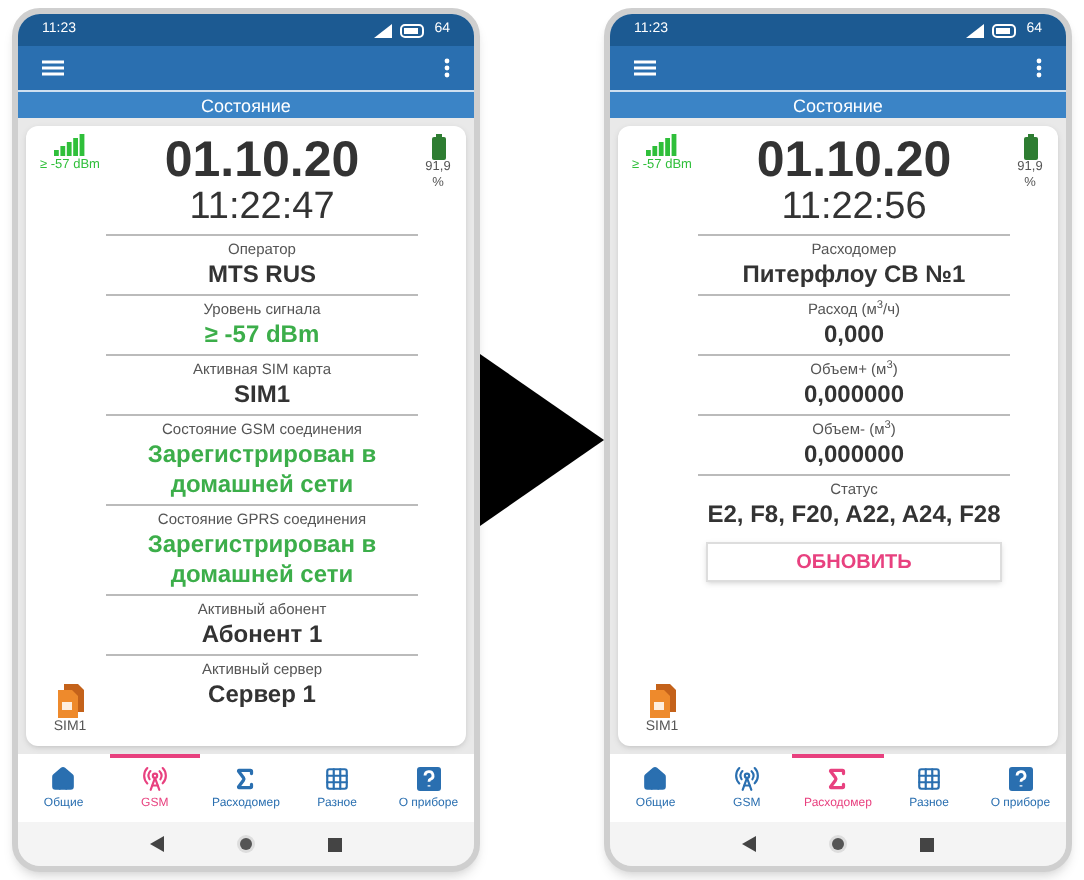 This screenshot has width=1084, height=880. I want to click on field-value: E2, F8, F20, A22, A24, F28, so click(854, 515).